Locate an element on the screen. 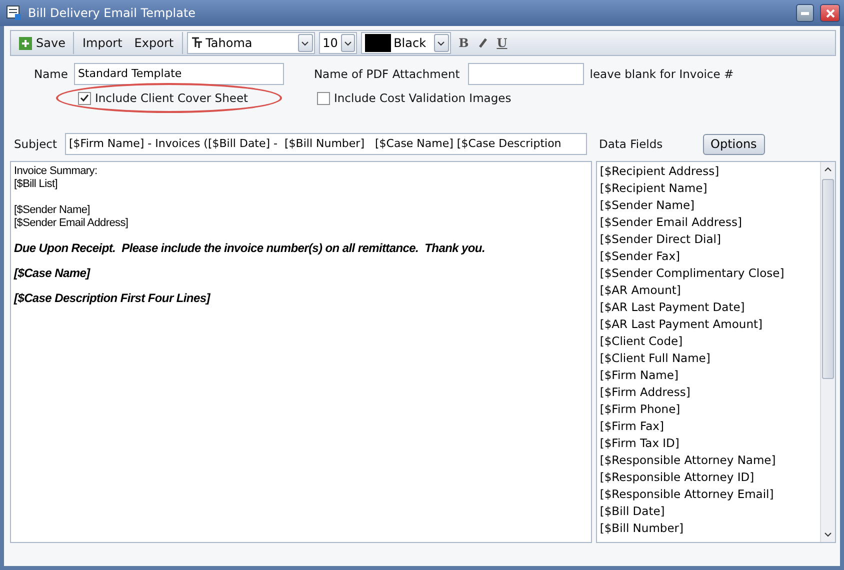 The height and width of the screenshot is (570, 844). export-button: Export is located at coordinates (154, 43).